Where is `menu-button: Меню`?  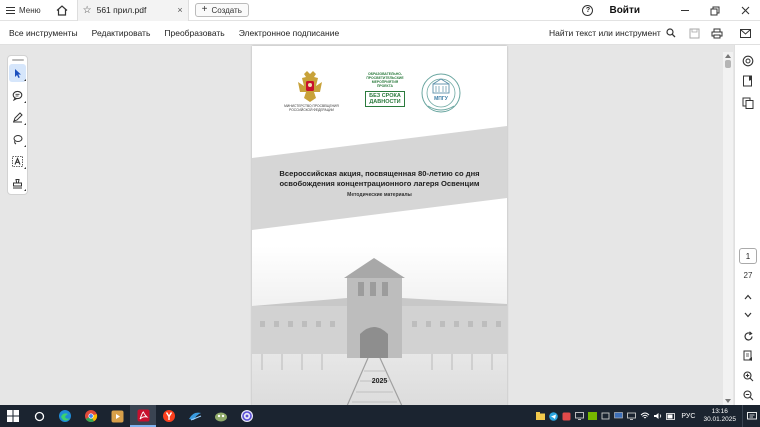
menu-button: Меню is located at coordinates (23, 10).